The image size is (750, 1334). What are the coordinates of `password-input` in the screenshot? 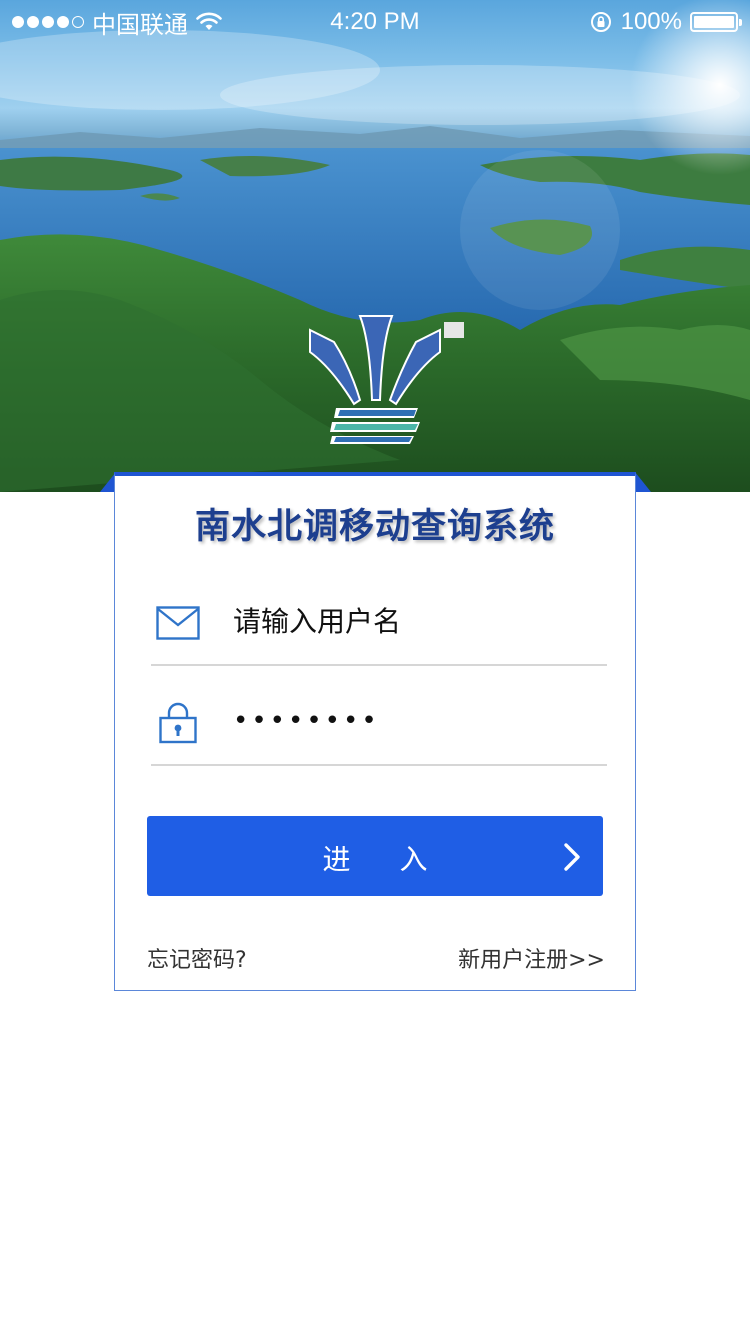 It's located at (413, 721).